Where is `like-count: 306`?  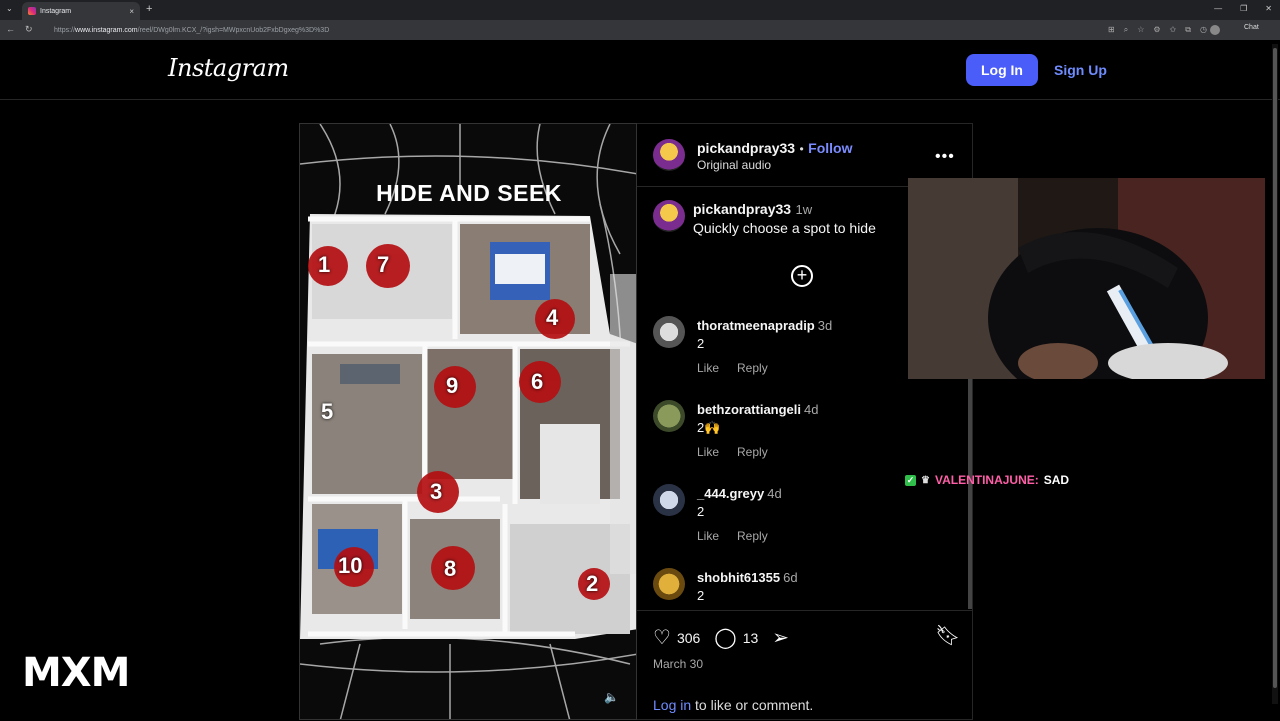 like-count: 306 is located at coordinates (688, 637).